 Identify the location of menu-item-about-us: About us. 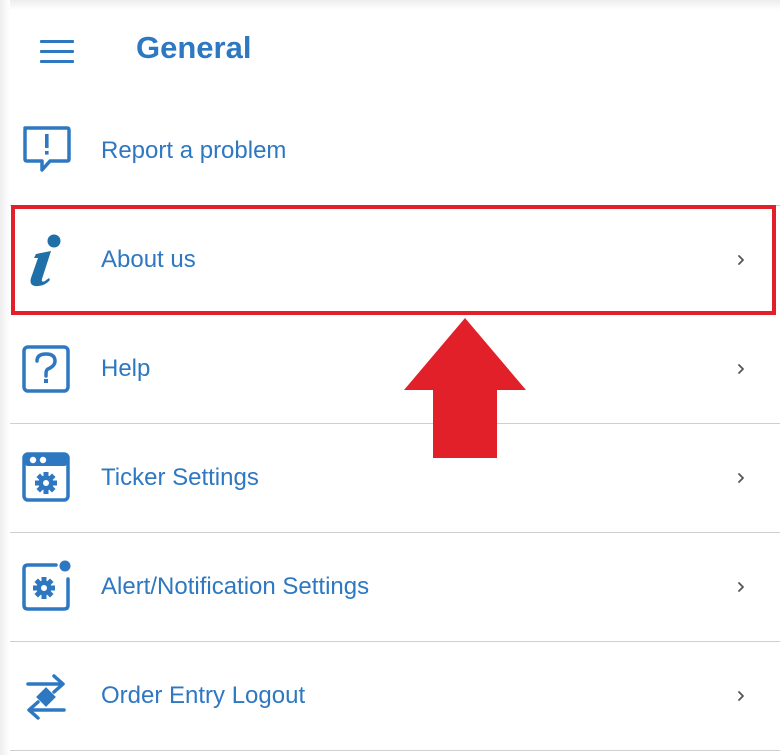
(390, 260).